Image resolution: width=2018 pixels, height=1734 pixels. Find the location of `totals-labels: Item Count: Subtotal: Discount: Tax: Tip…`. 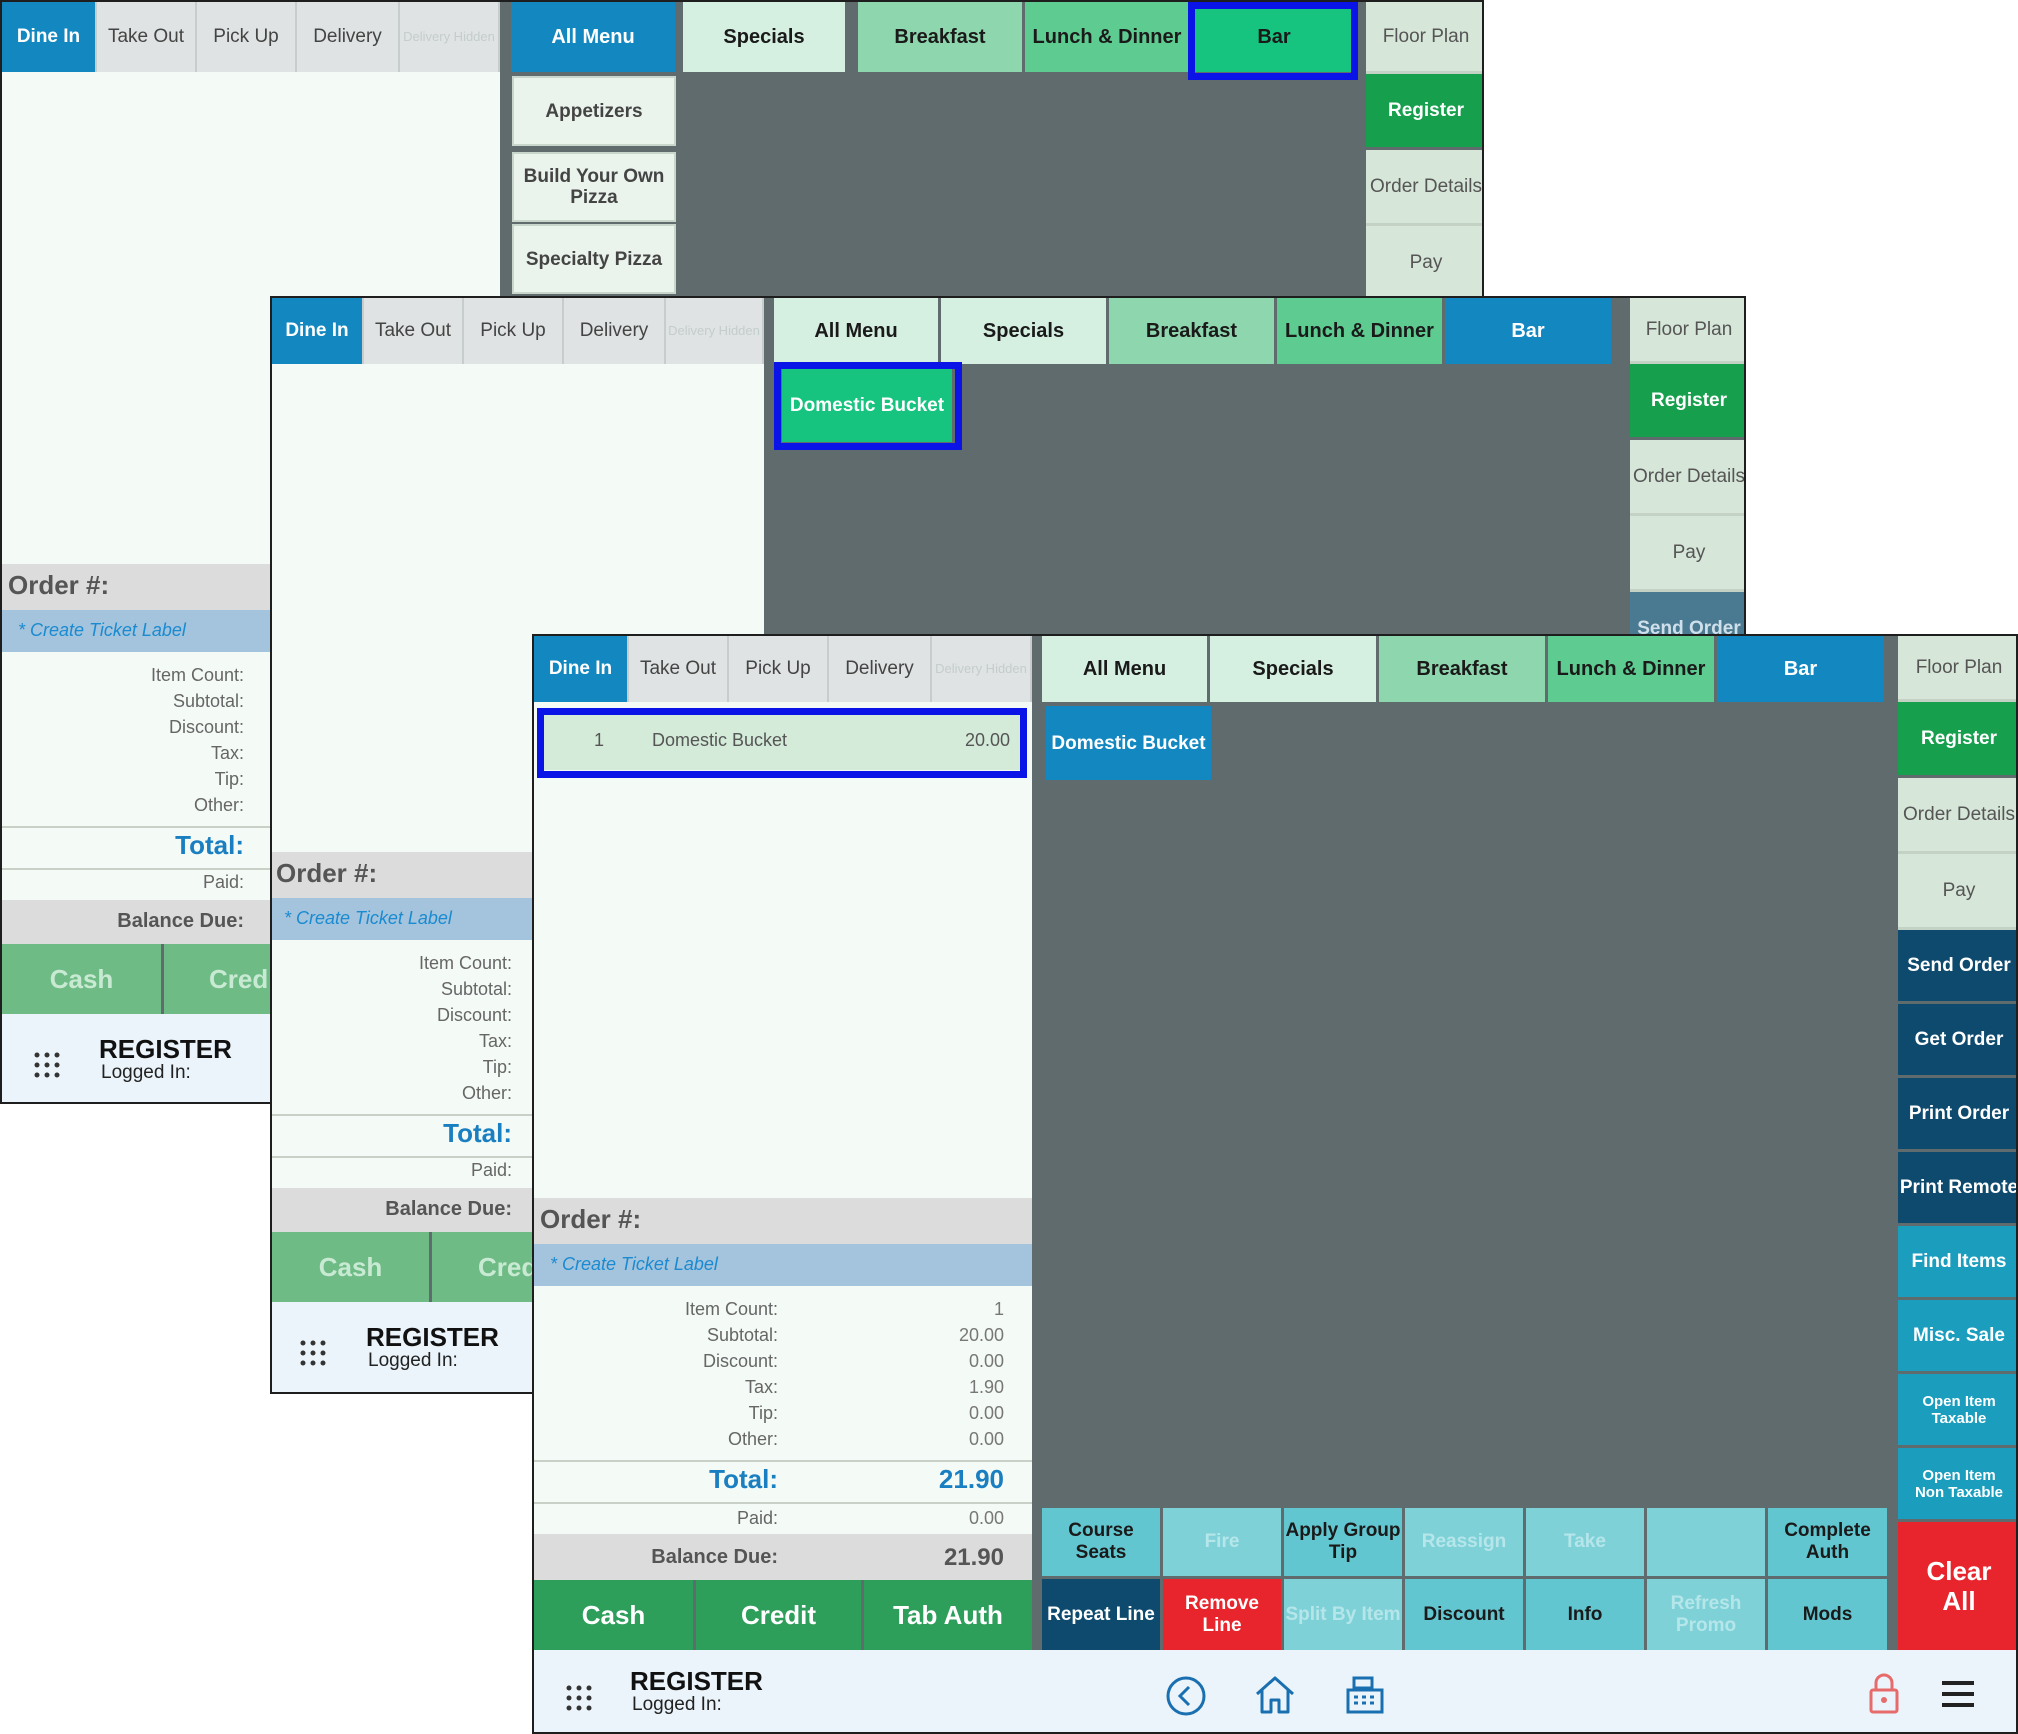

totals-labels: Item Count: Subtotal: Discount: Tax: Tip… is located at coordinates (123, 740).